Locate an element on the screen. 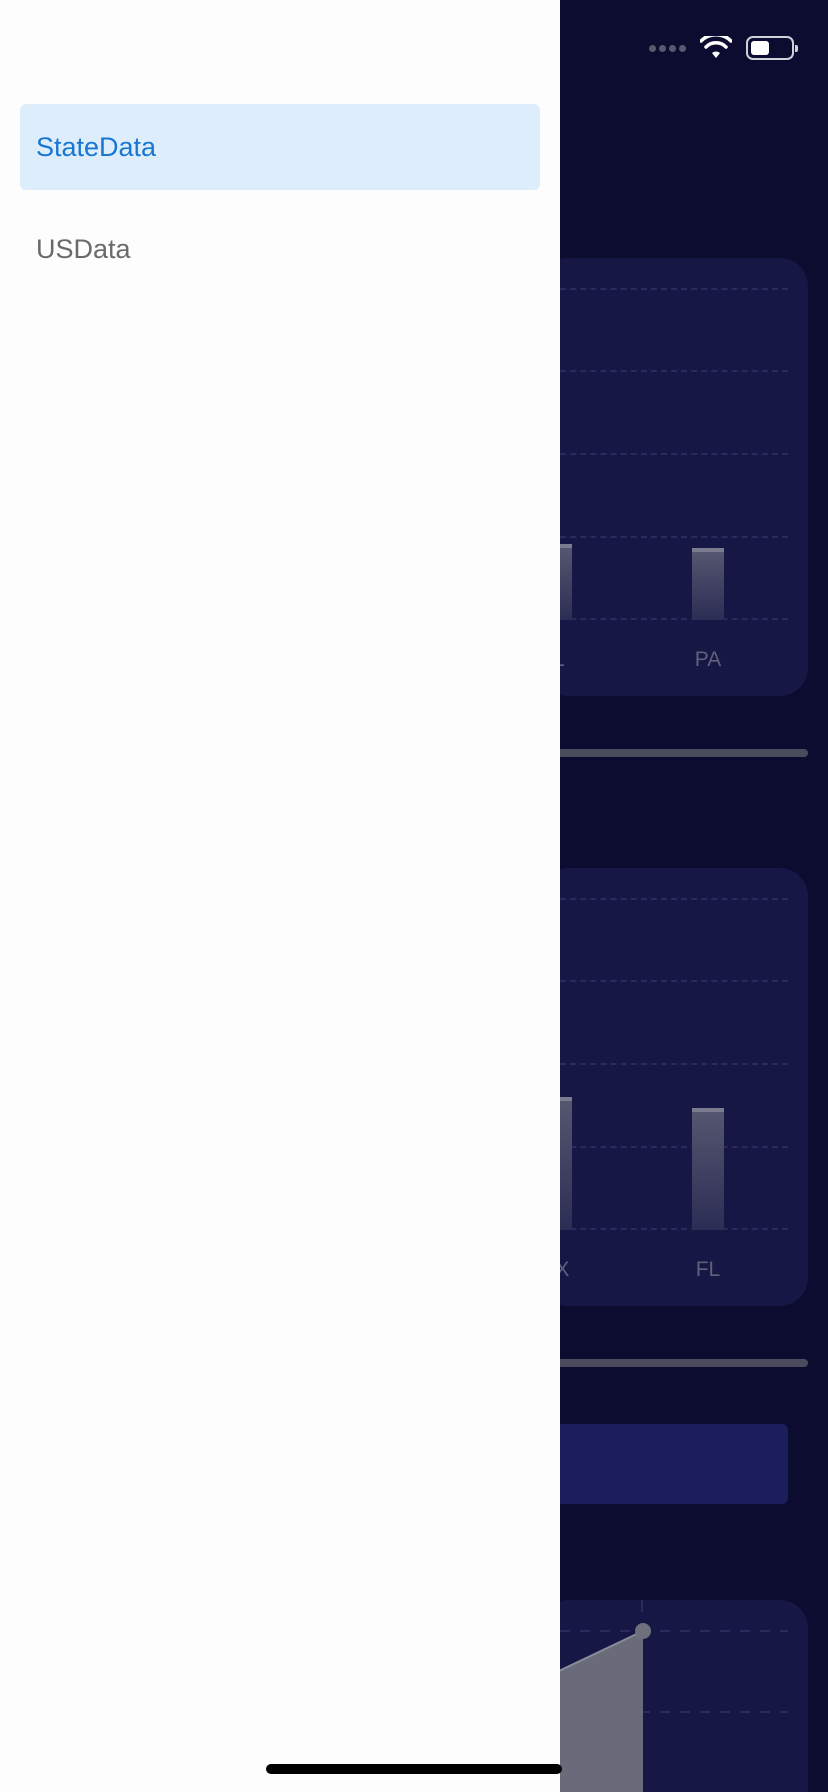 Image resolution: width=828 pixels, height=1792 pixels. drawer-item-label: USData is located at coordinates (83, 248).